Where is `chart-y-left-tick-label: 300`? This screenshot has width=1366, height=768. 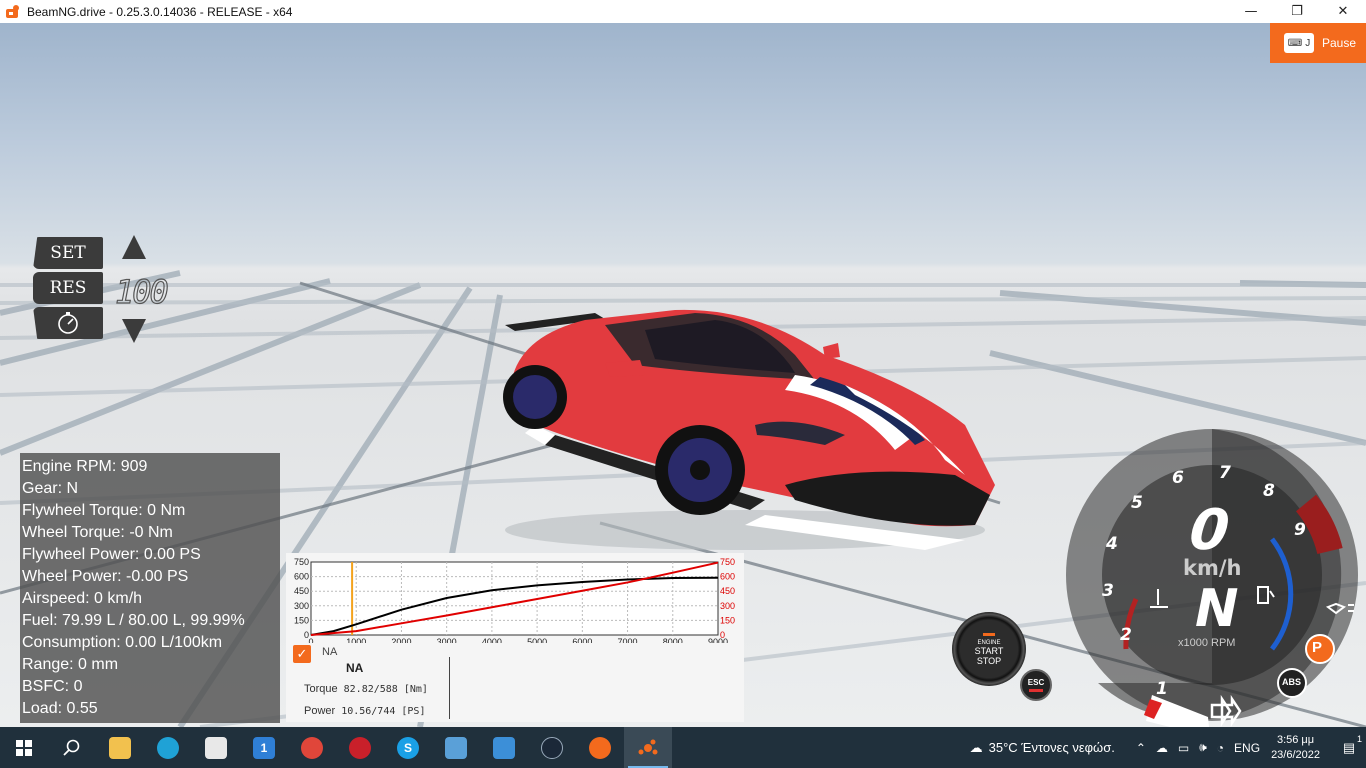
chart-y-left-tick-label: 300 is located at coordinates (301, 606).